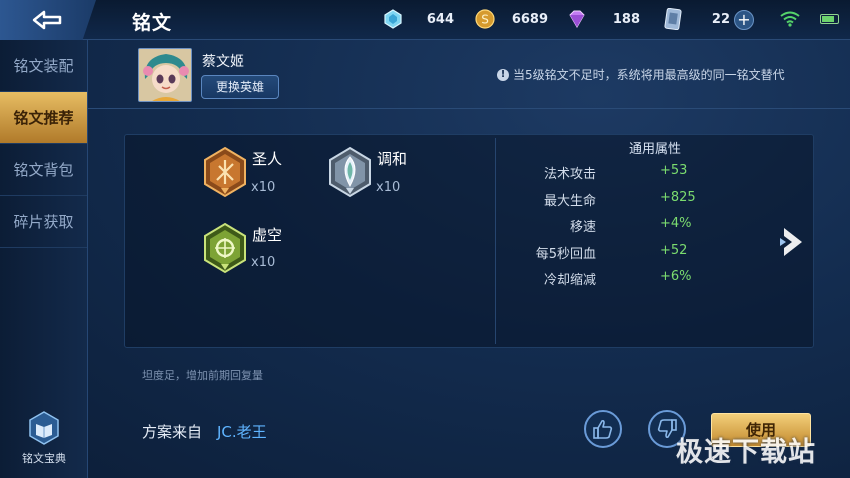  Describe the element at coordinates (676, 276) in the screenshot. I see `attribute-value: +6%` at that location.